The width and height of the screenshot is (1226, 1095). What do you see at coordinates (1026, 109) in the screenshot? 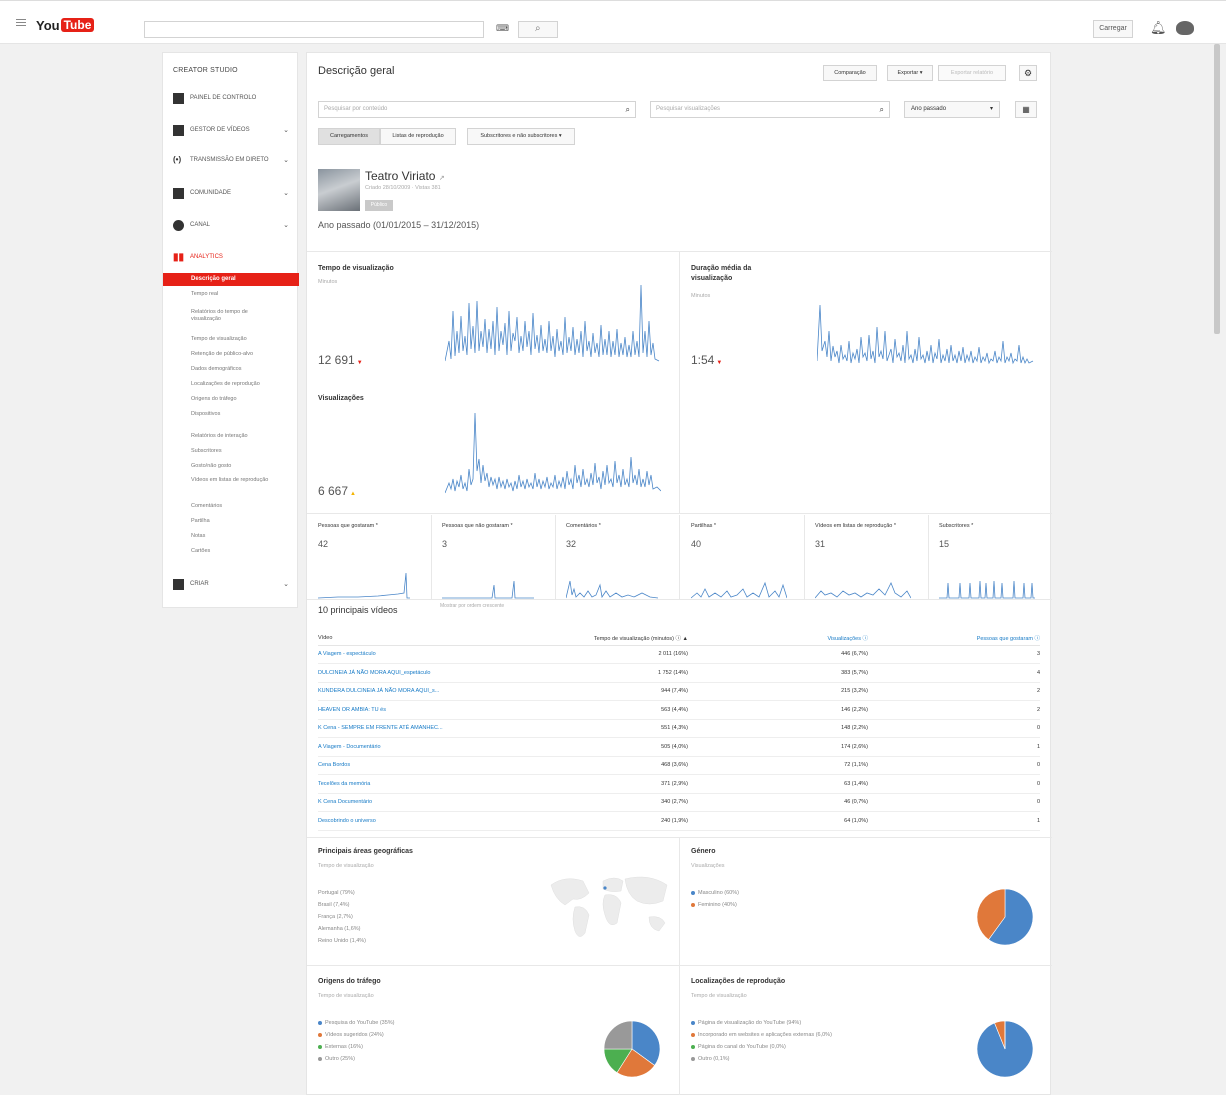
I see `calendar-icon: ▦` at bounding box center [1026, 109].